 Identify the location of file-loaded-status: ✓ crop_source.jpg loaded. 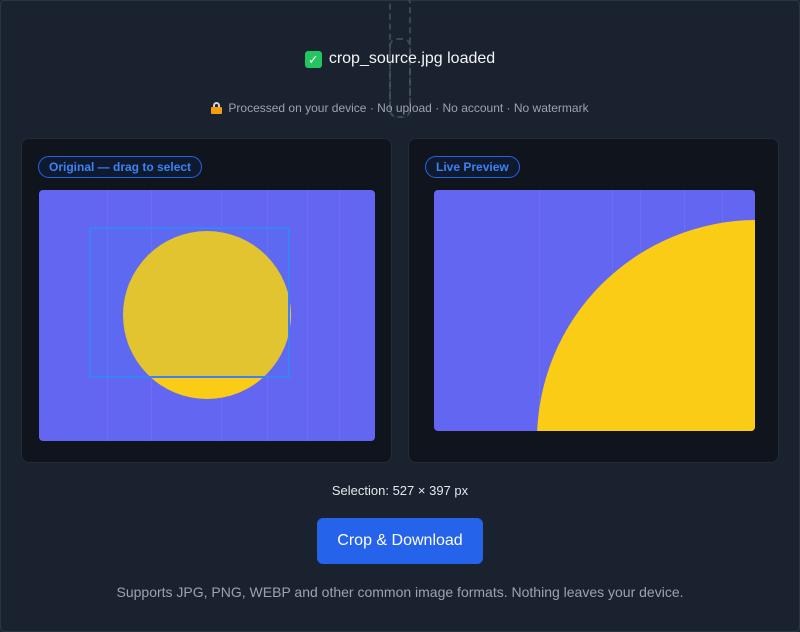
(400, 59).